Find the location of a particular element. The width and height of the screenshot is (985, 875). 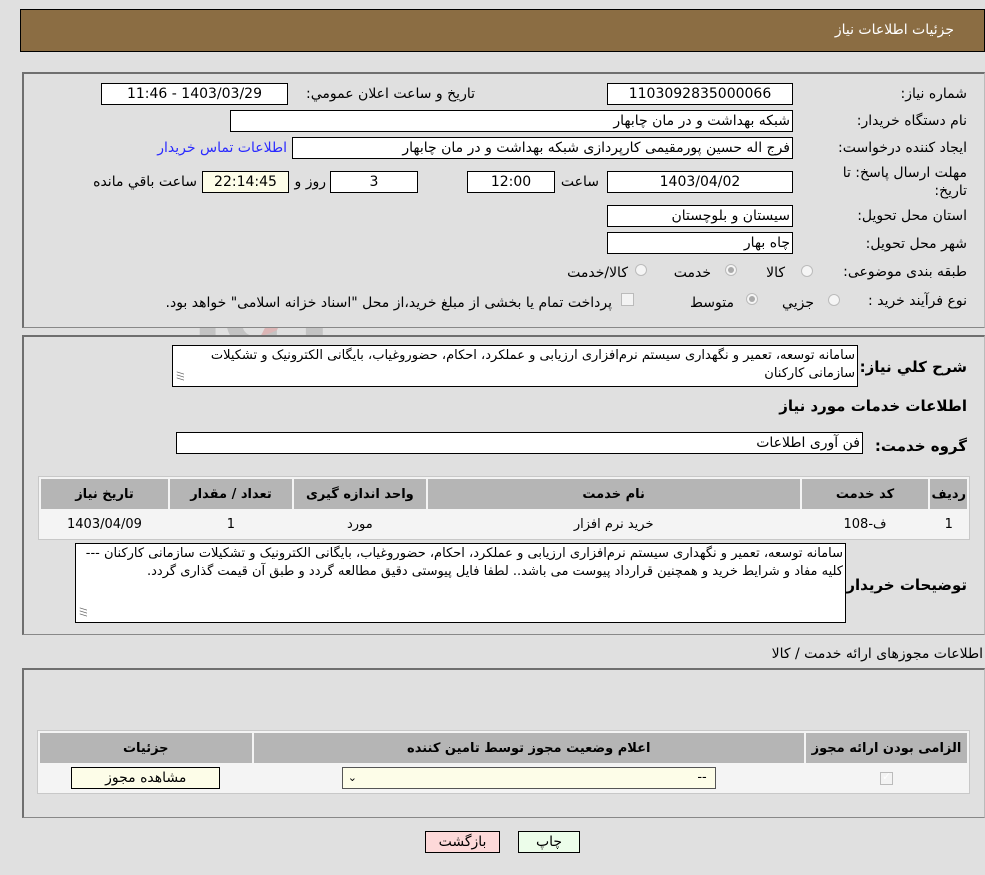

cell-permit-required: ✓ is located at coordinates (886, 778).